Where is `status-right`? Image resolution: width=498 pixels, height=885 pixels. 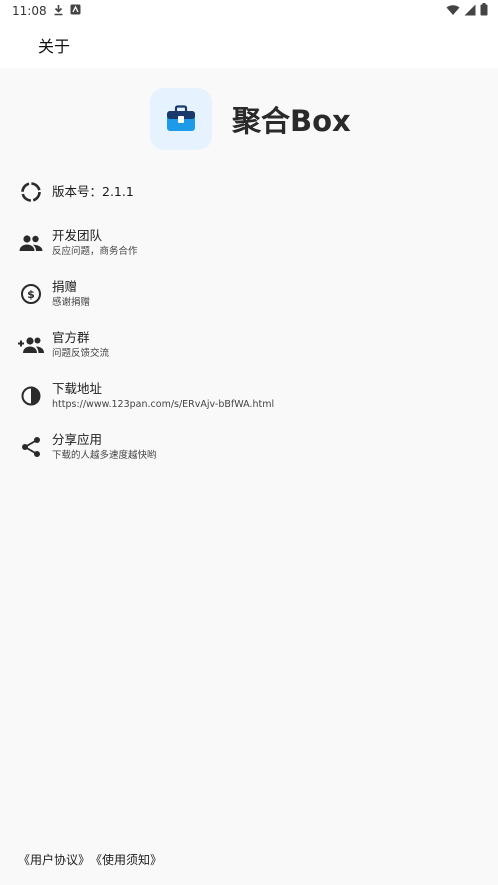 status-right is located at coordinates (467, 11).